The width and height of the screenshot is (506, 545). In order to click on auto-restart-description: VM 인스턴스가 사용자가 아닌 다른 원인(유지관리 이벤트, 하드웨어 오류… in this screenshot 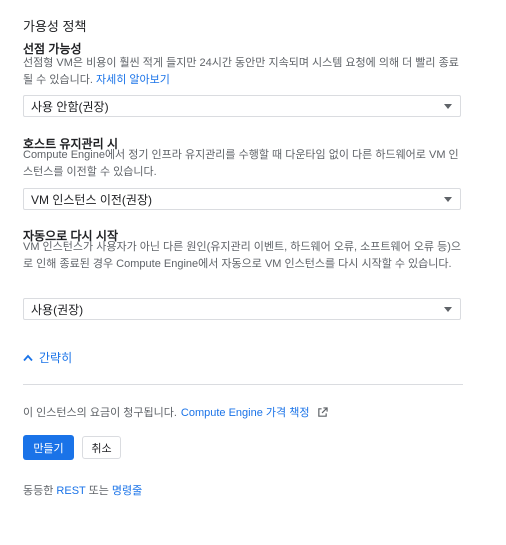, I will do `click(242, 255)`.